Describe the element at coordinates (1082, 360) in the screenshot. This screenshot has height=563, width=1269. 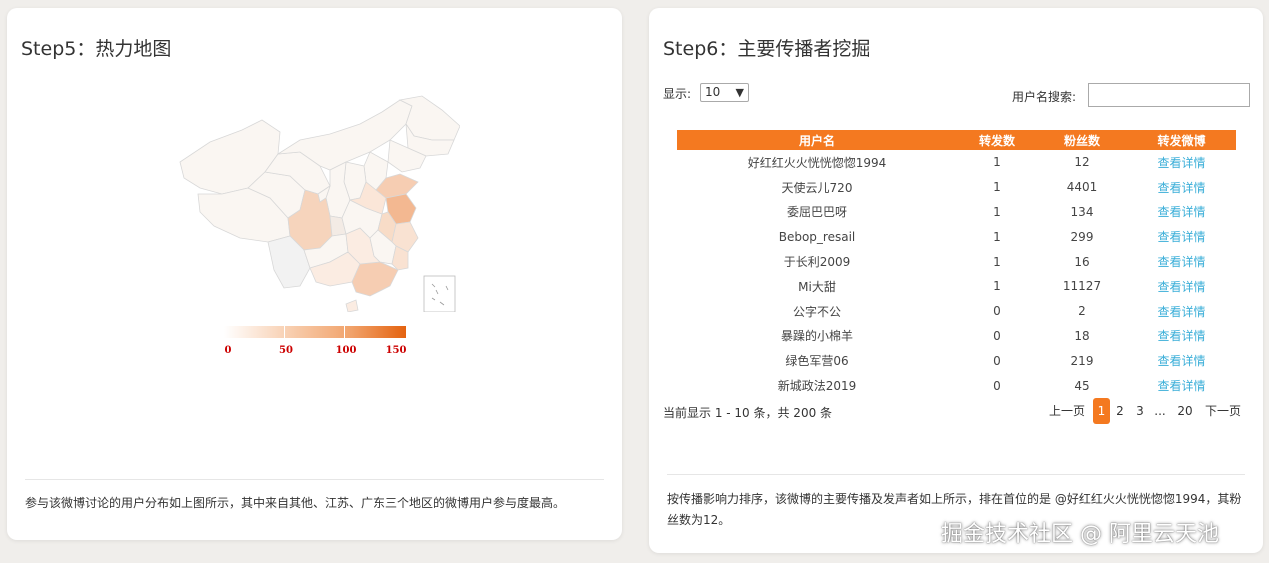
I see `cell-fans: 219` at that location.